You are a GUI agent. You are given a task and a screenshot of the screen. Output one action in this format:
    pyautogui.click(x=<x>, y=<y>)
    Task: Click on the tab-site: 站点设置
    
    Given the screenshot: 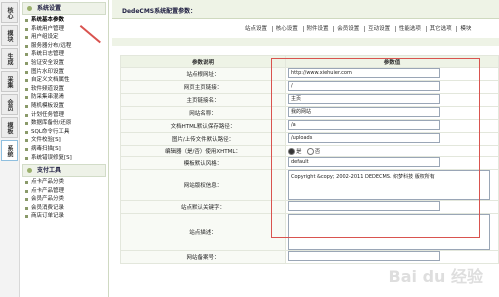 What is the action you would take?
    pyautogui.click(x=256, y=29)
    